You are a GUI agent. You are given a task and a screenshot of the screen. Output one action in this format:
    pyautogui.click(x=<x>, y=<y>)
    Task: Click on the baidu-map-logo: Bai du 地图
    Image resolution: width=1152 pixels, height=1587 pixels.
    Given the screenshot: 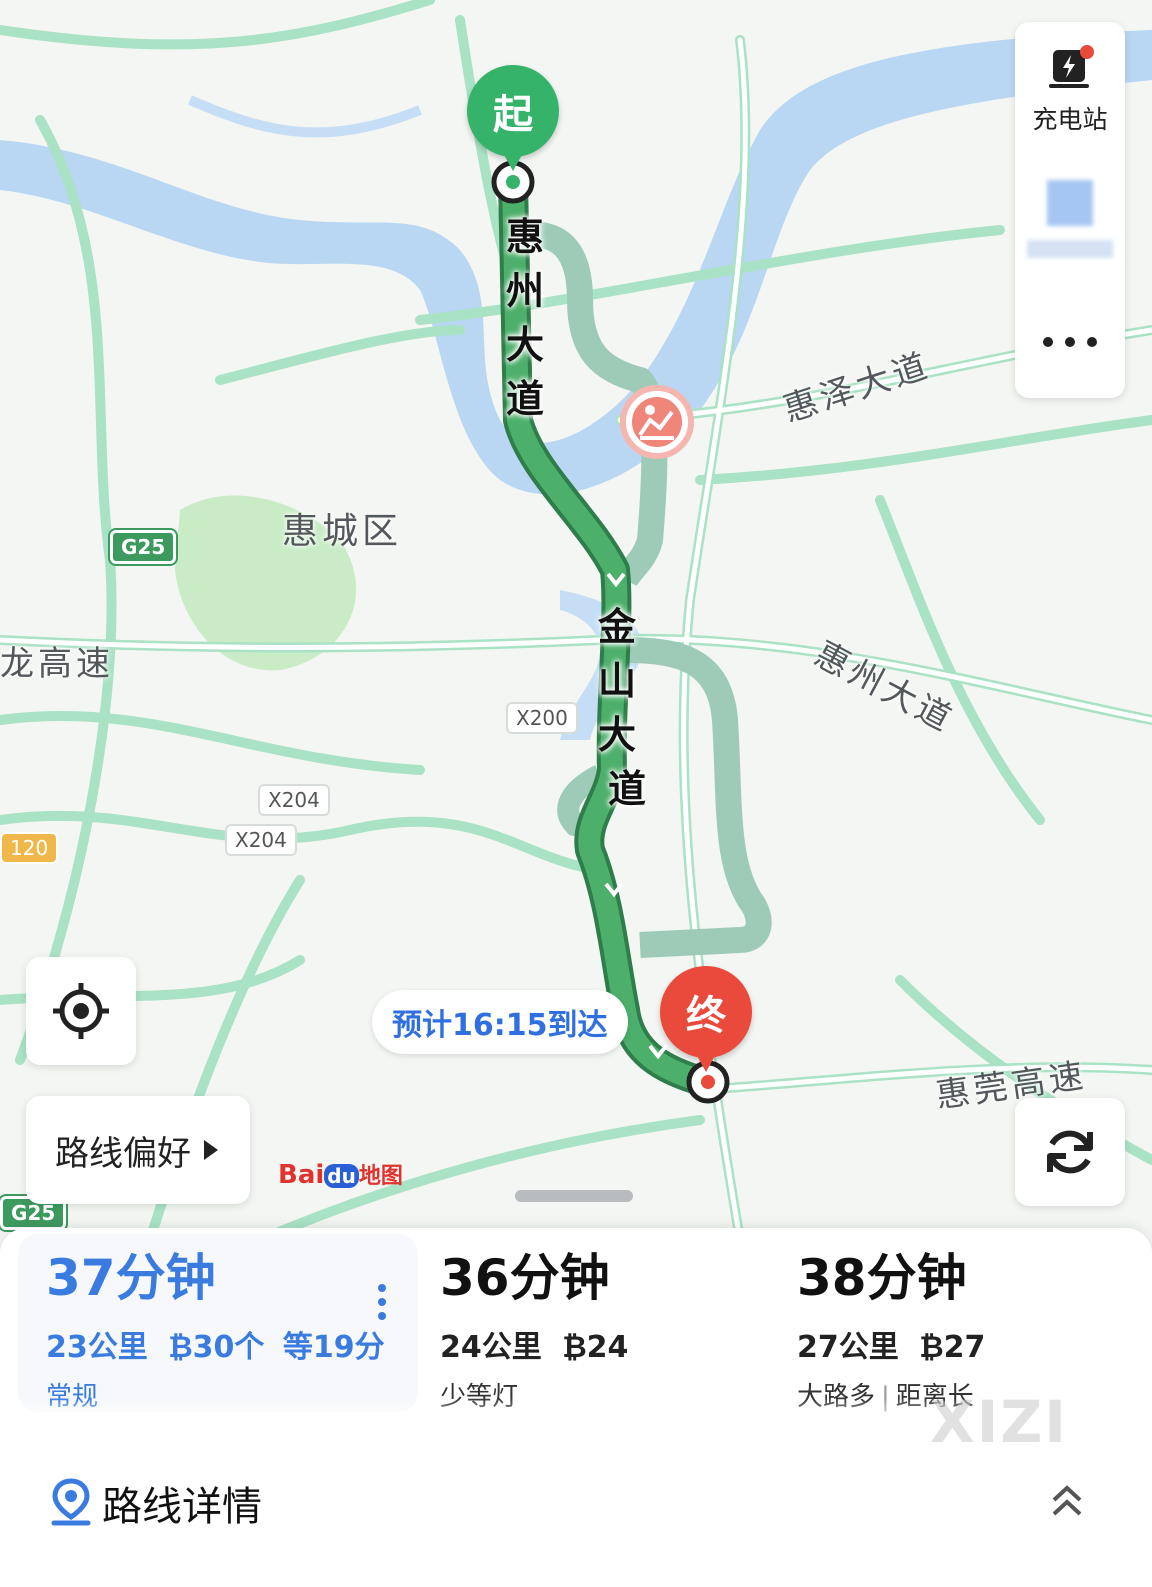 What is the action you would take?
    pyautogui.click(x=340, y=1175)
    